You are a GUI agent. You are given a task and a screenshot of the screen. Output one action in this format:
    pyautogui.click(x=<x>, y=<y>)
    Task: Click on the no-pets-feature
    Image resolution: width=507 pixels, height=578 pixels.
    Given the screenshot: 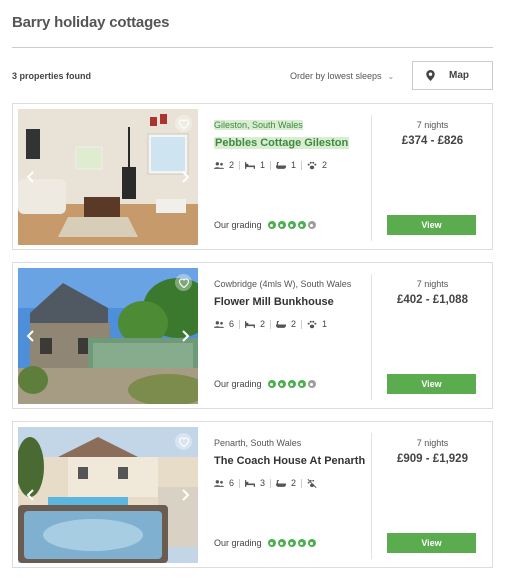 What is the action you would take?
    pyautogui.click(x=312, y=483)
    